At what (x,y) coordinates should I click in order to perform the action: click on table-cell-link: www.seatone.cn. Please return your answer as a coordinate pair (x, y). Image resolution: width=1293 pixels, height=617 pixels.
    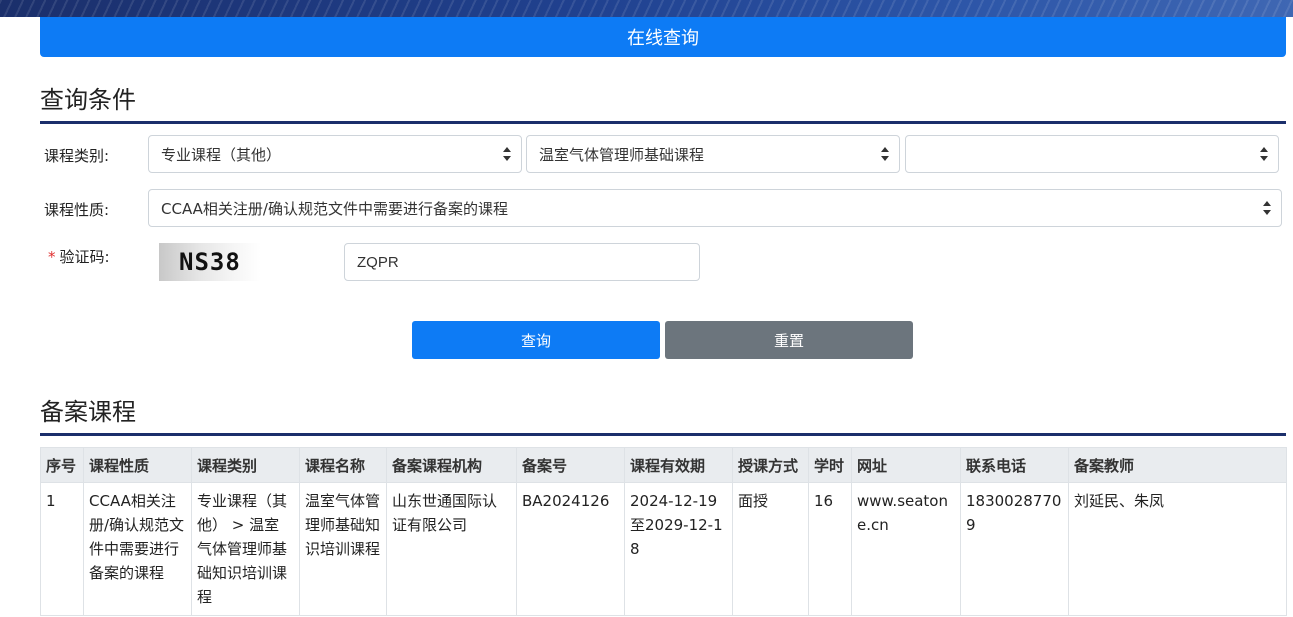
    Looking at the image, I should click on (906, 549).